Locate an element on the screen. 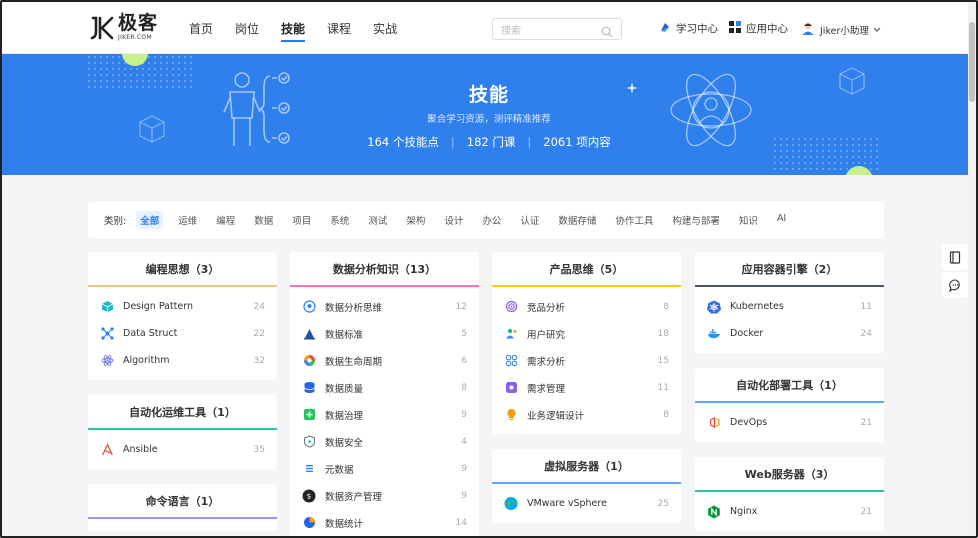 The height and width of the screenshot is (538, 978). category-chip: 项目 is located at coordinates (301, 220).